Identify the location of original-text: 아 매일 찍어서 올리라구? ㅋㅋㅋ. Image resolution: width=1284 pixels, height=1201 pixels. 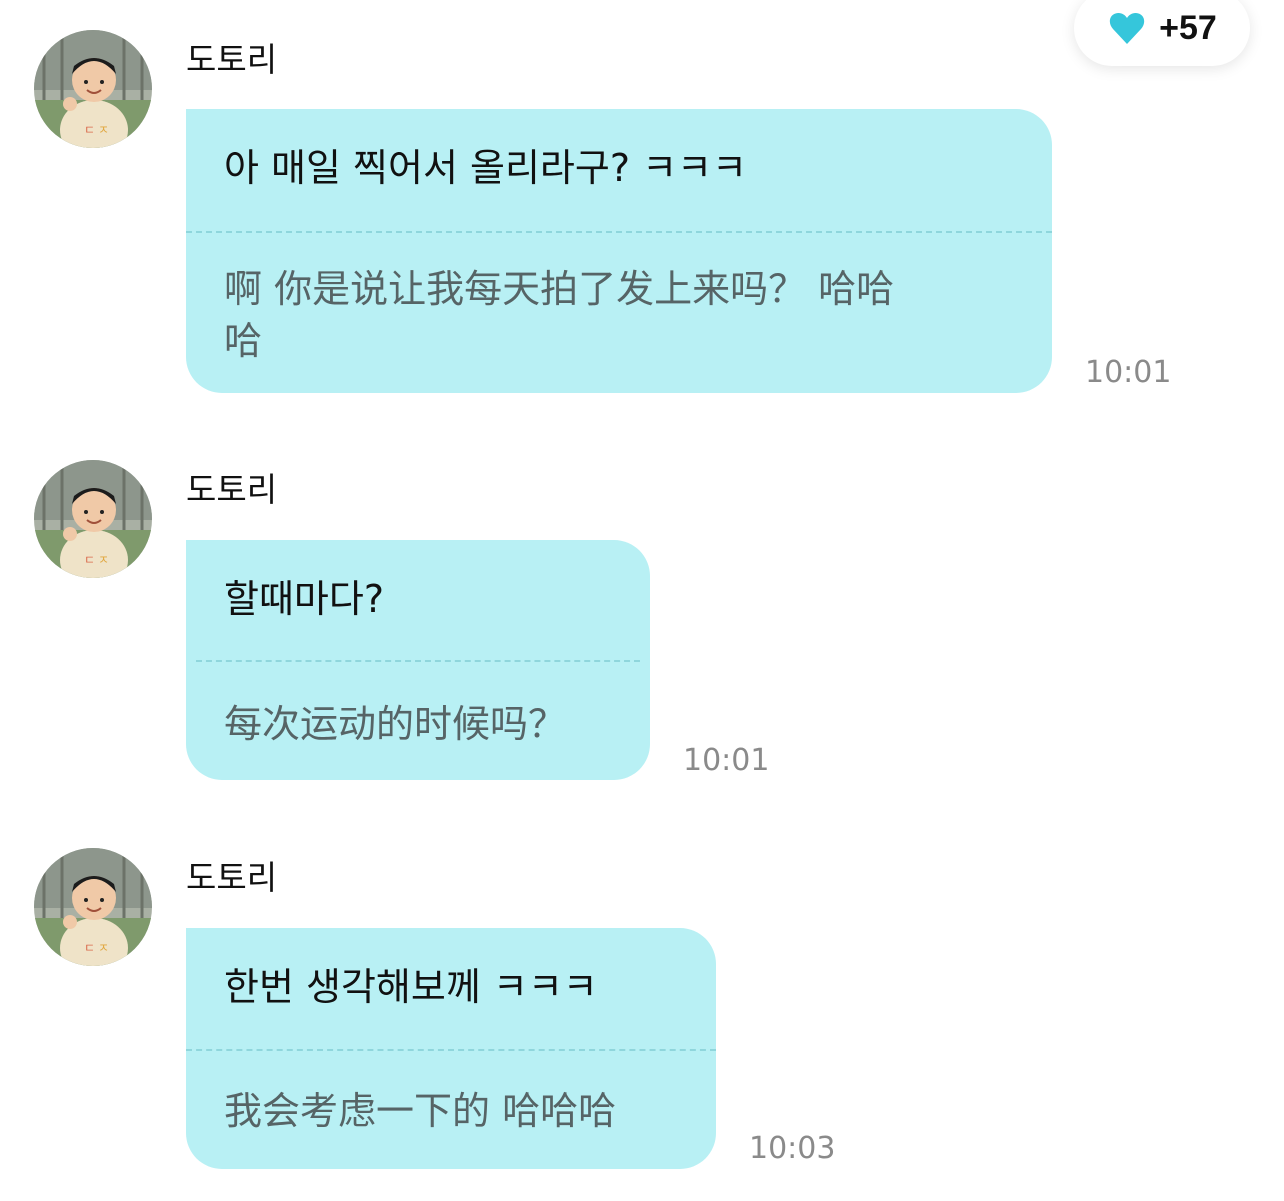
(485, 168).